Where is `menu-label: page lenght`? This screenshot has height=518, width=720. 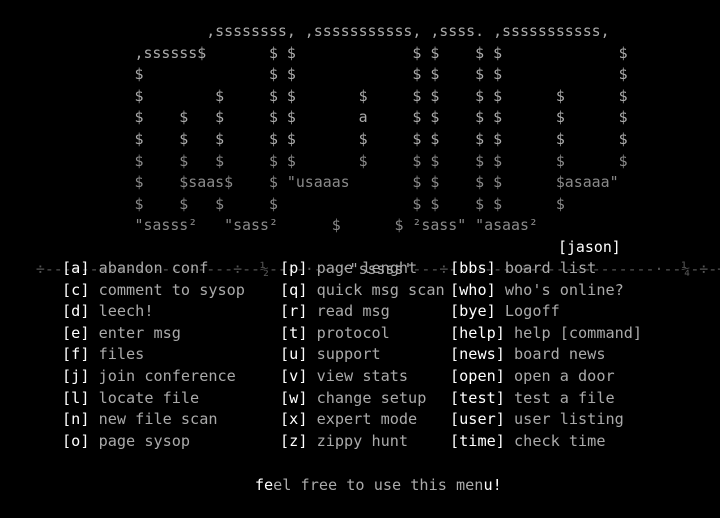
menu-label: page lenght is located at coordinates (367, 268).